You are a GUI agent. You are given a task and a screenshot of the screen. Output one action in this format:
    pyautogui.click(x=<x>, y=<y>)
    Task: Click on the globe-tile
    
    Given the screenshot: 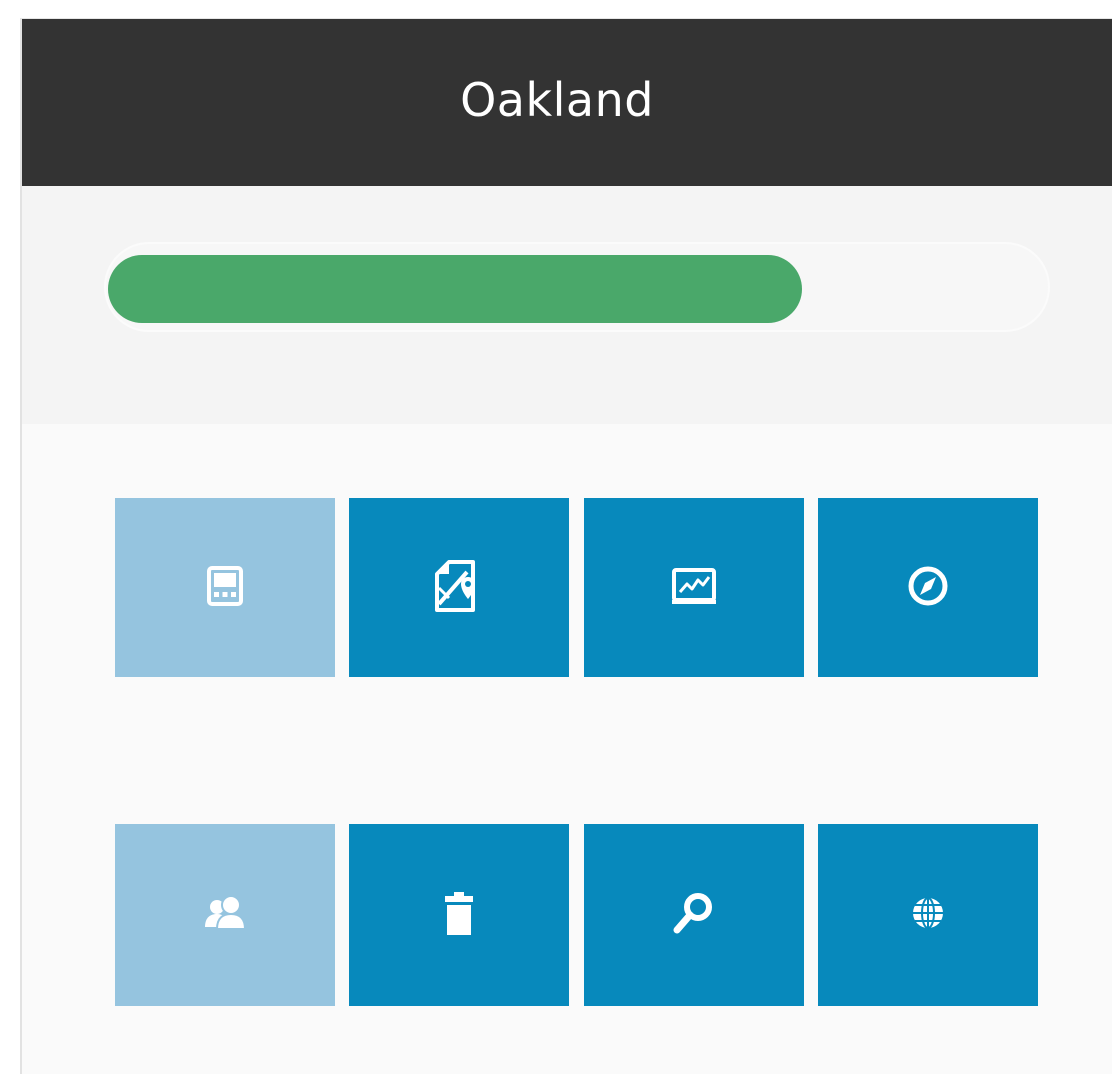 What is the action you would take?
    pyautogui.click(x=928, y=915)
    